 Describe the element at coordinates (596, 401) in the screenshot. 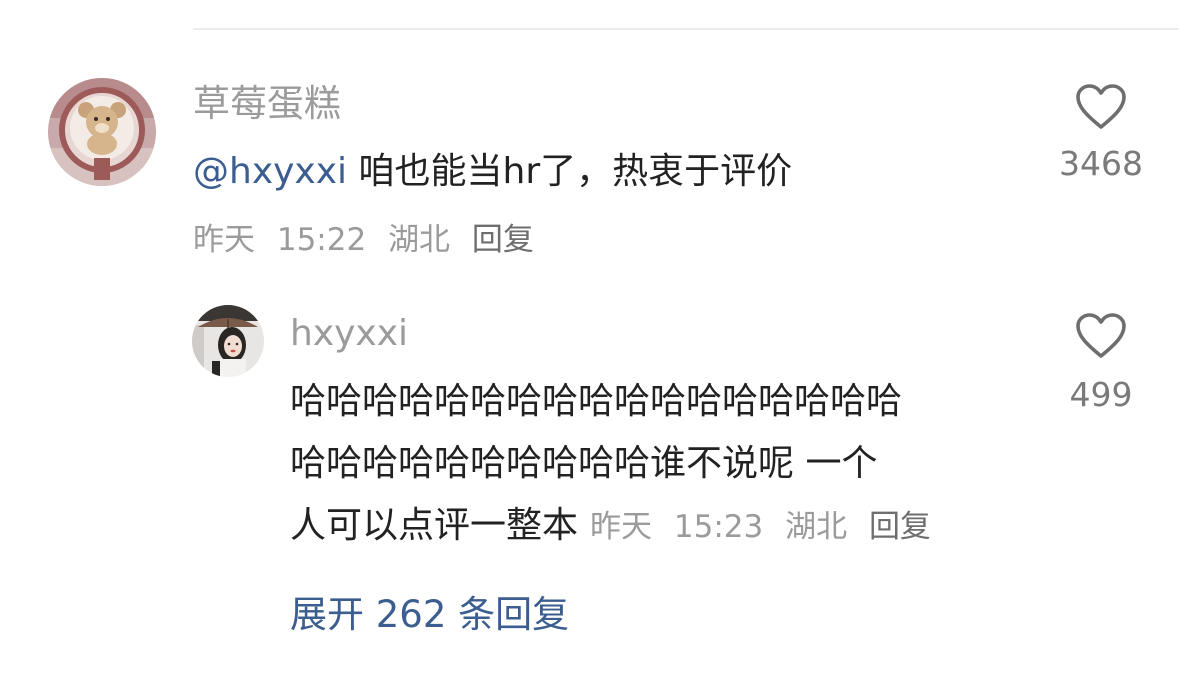

I see `reply-text-line: 哈哈哈哈哈哈哈哈哈哈哈哈哈哈哈哈哈` at that location.